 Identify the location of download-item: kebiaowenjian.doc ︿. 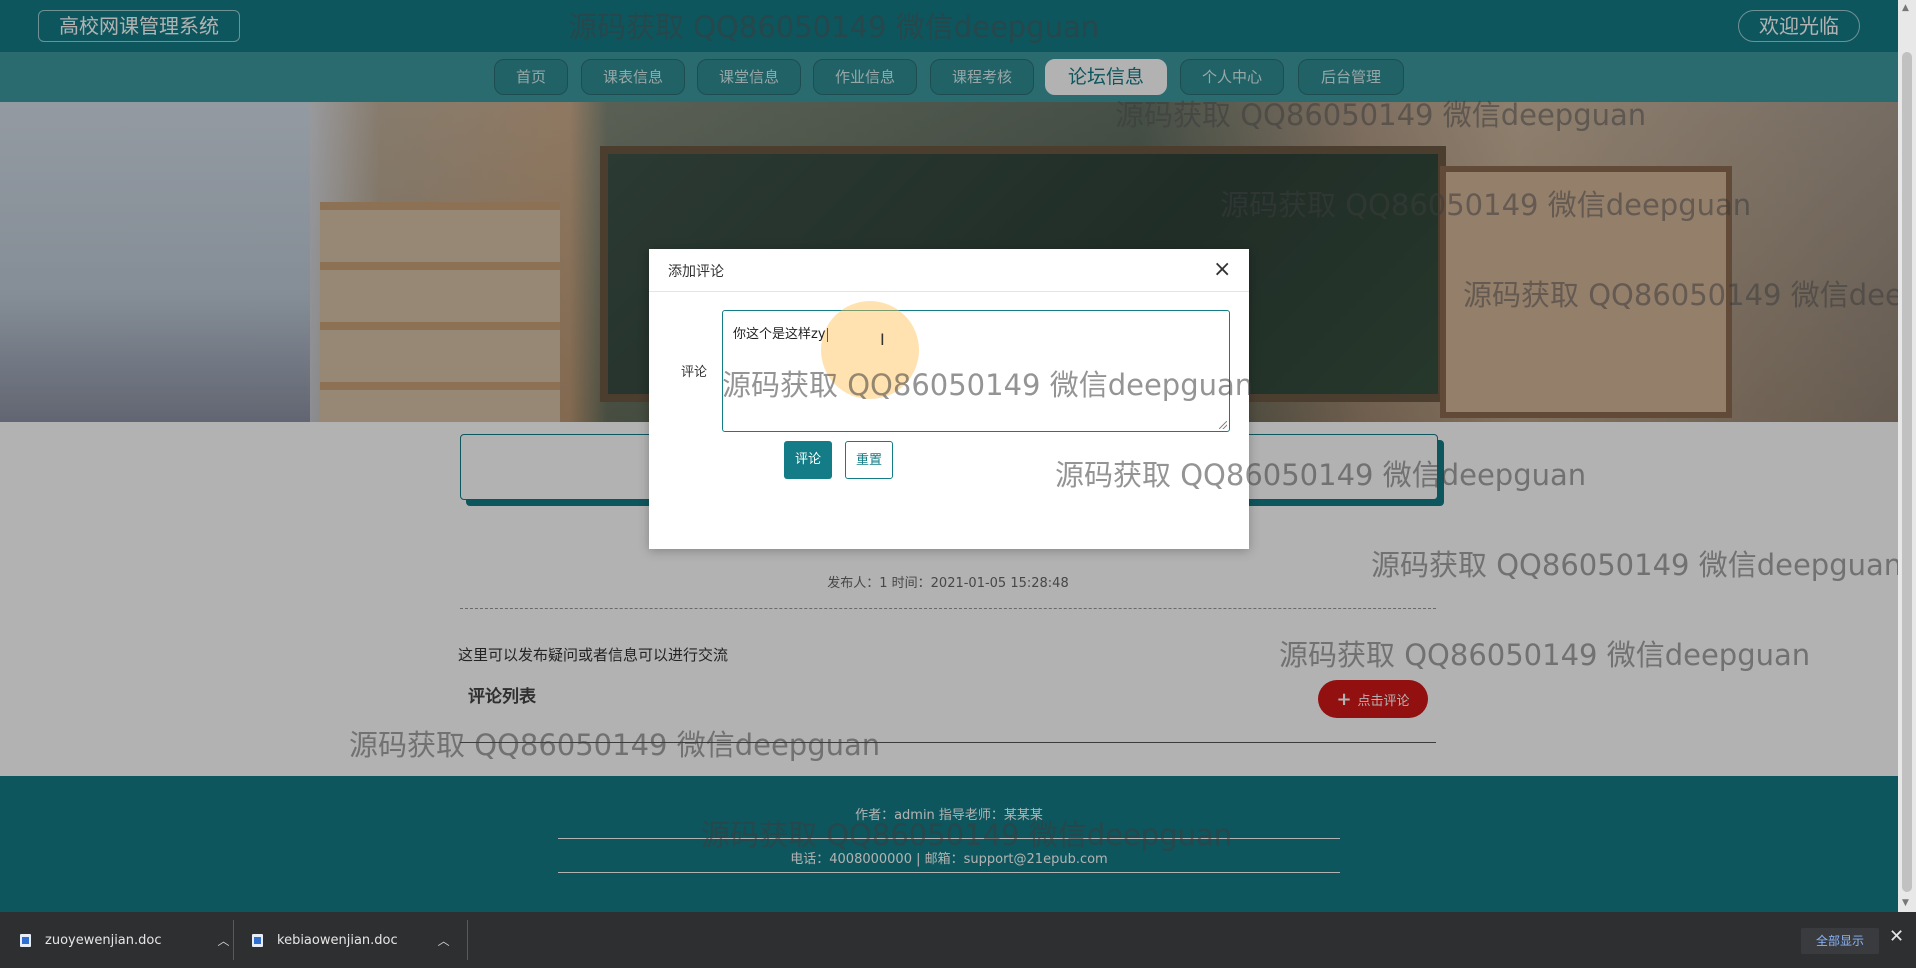
(351, 940).